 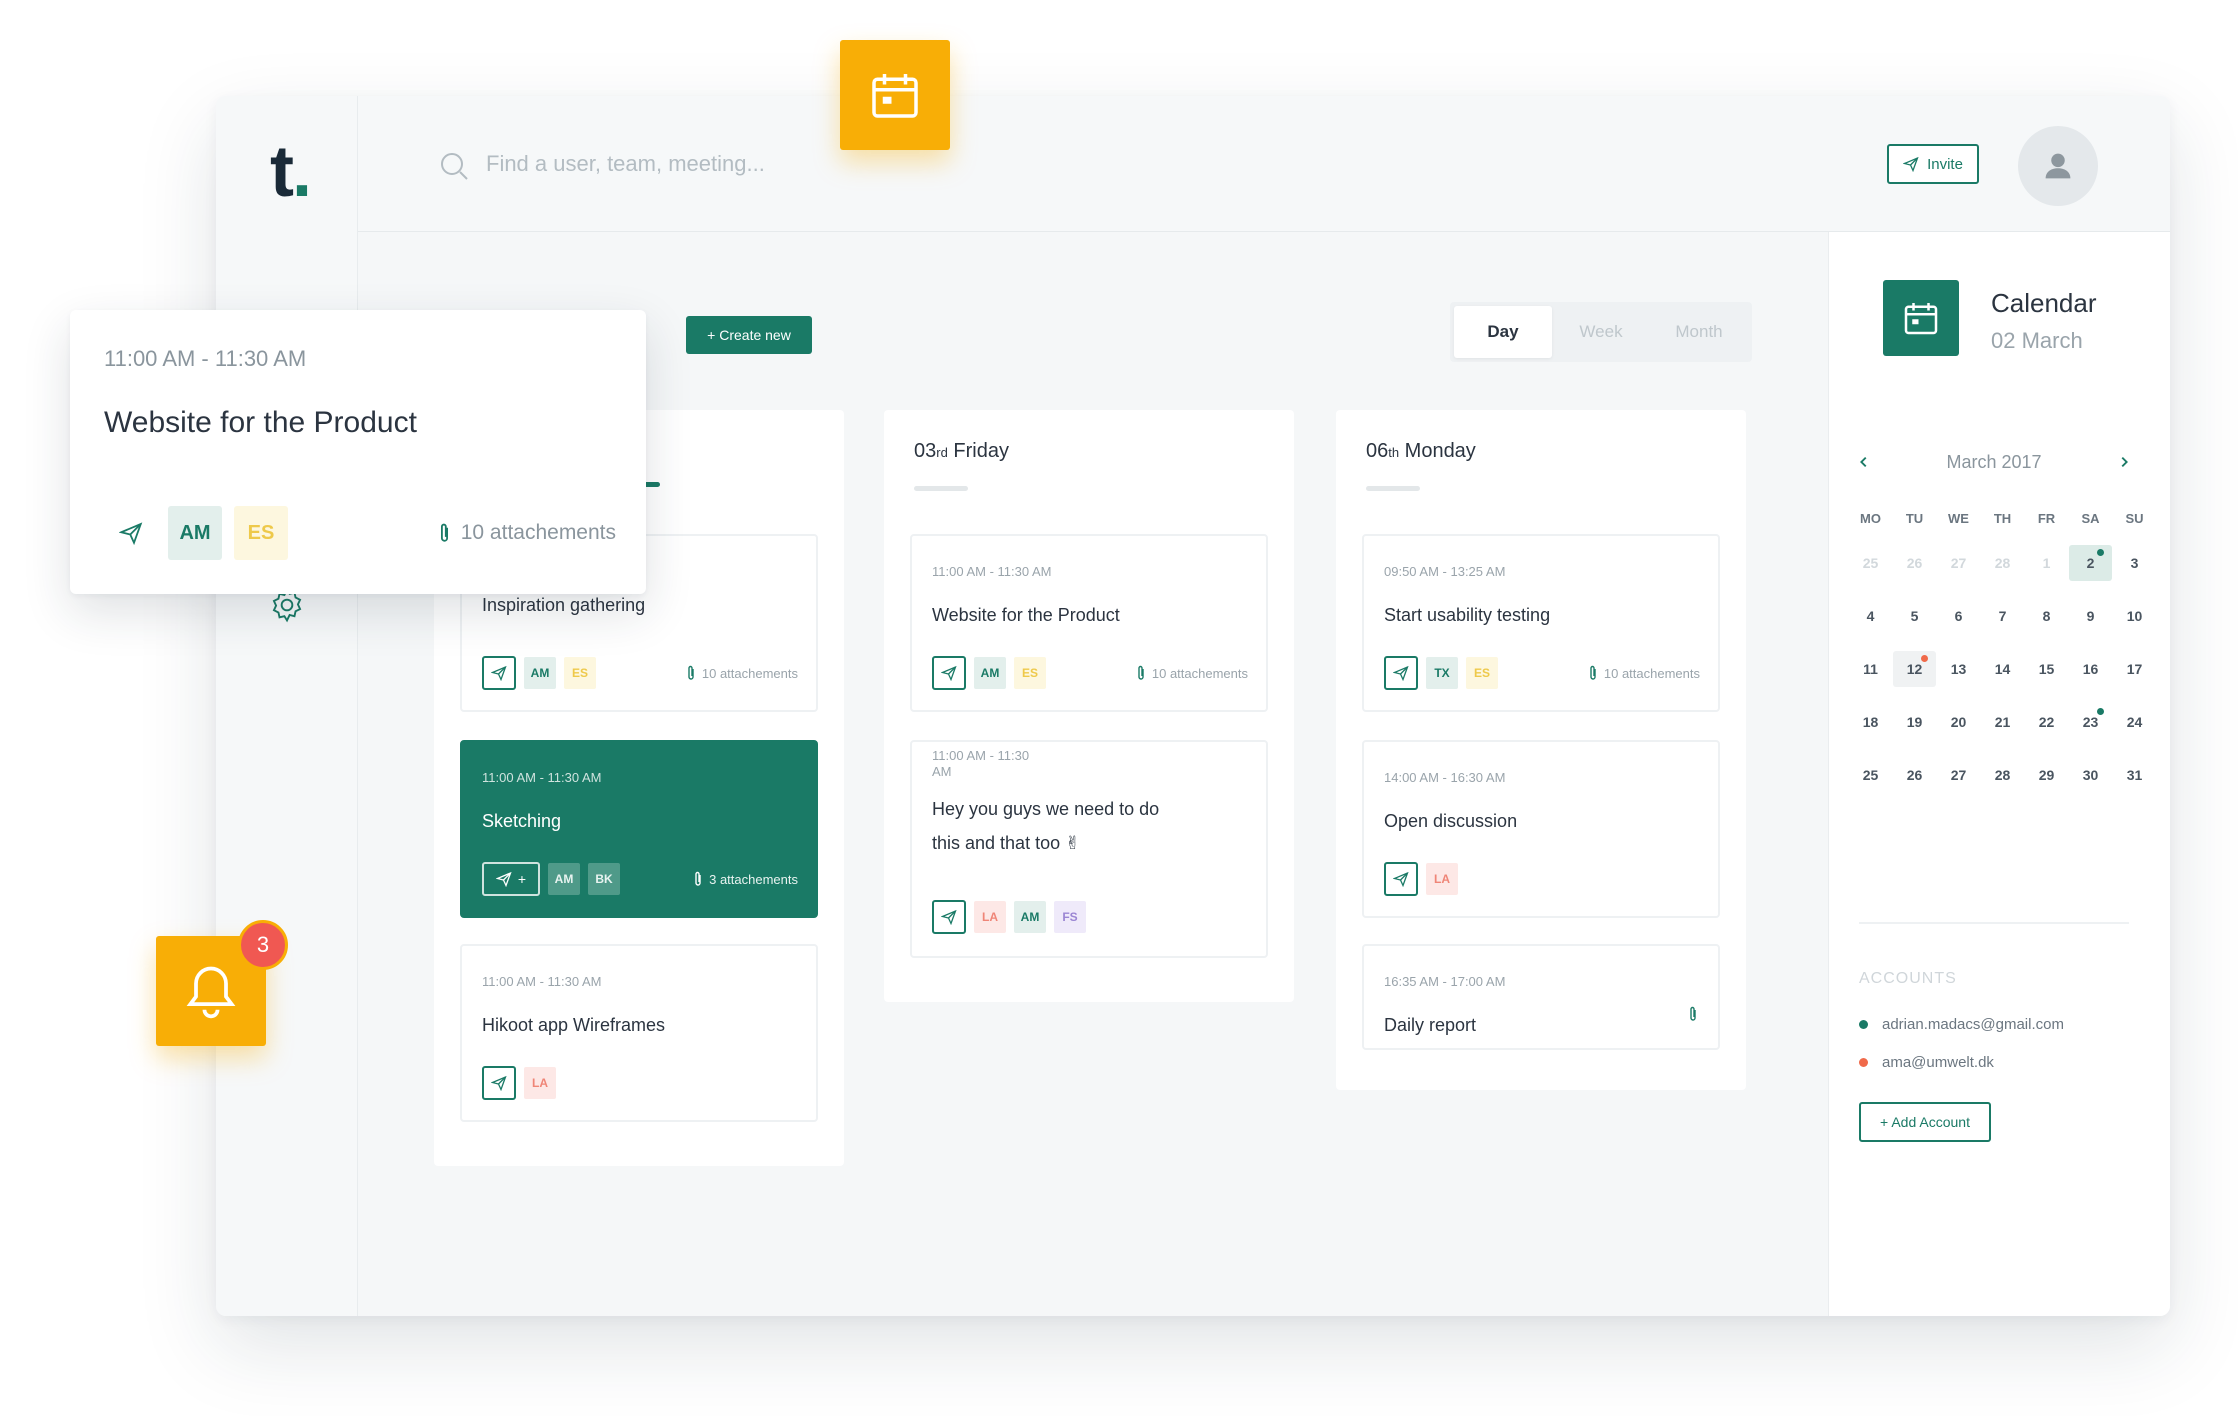 I want to click on view-tab-week: Week, so click(x=1601, y=332).